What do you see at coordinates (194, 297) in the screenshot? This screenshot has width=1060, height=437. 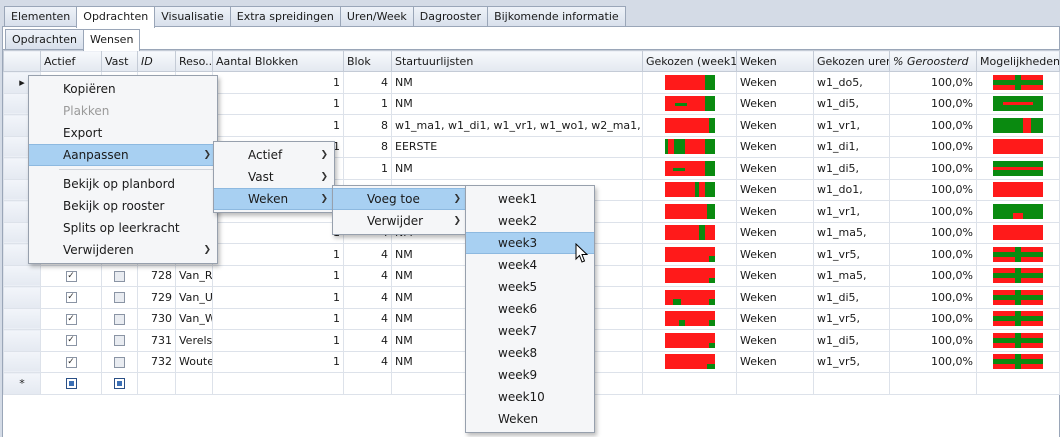 I see `resource-cell: Van_U` at bounding box center [194, 297].